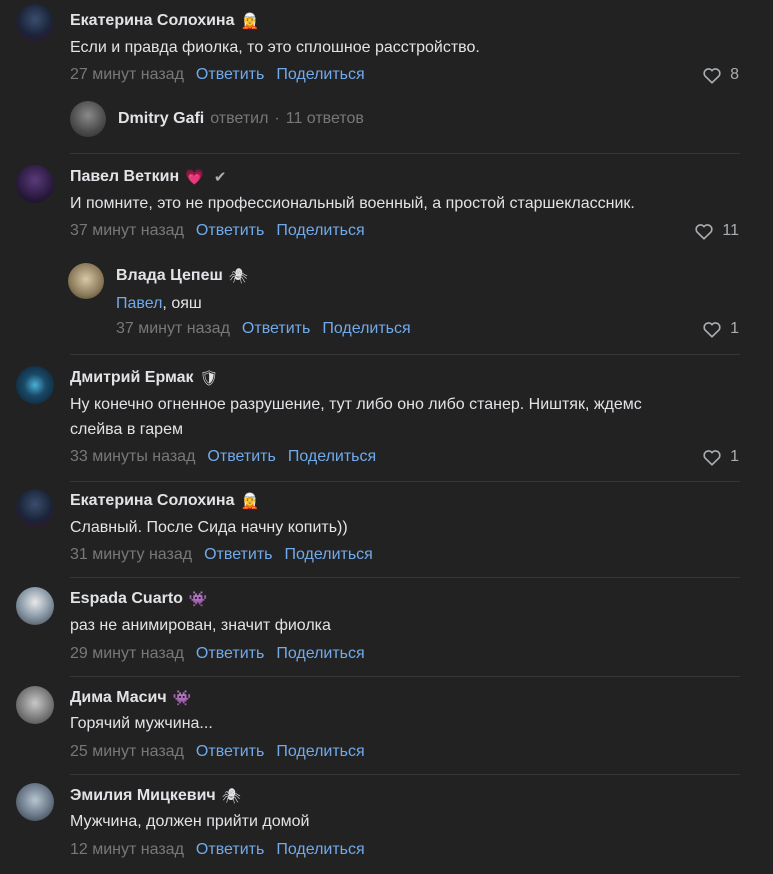 The width and height of the screenshot is (773, 874). Describe the element at coordinates (126, 429) in the screenshot. I see `comment-text-line: слейва в гарем` at that location.